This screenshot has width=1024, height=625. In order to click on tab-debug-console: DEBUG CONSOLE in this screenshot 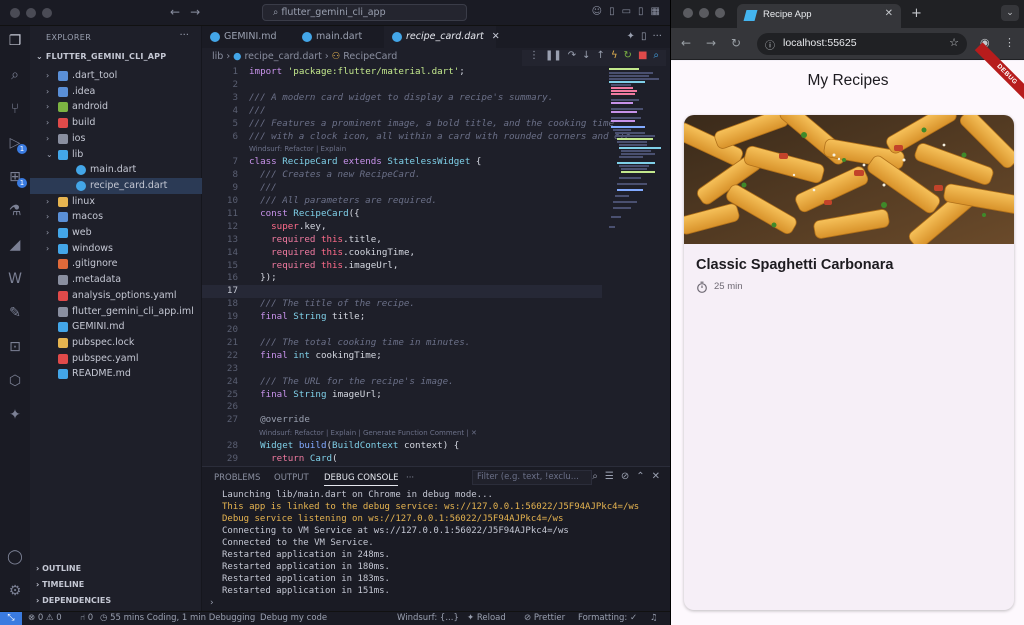, I will do `click(361, 479)`.